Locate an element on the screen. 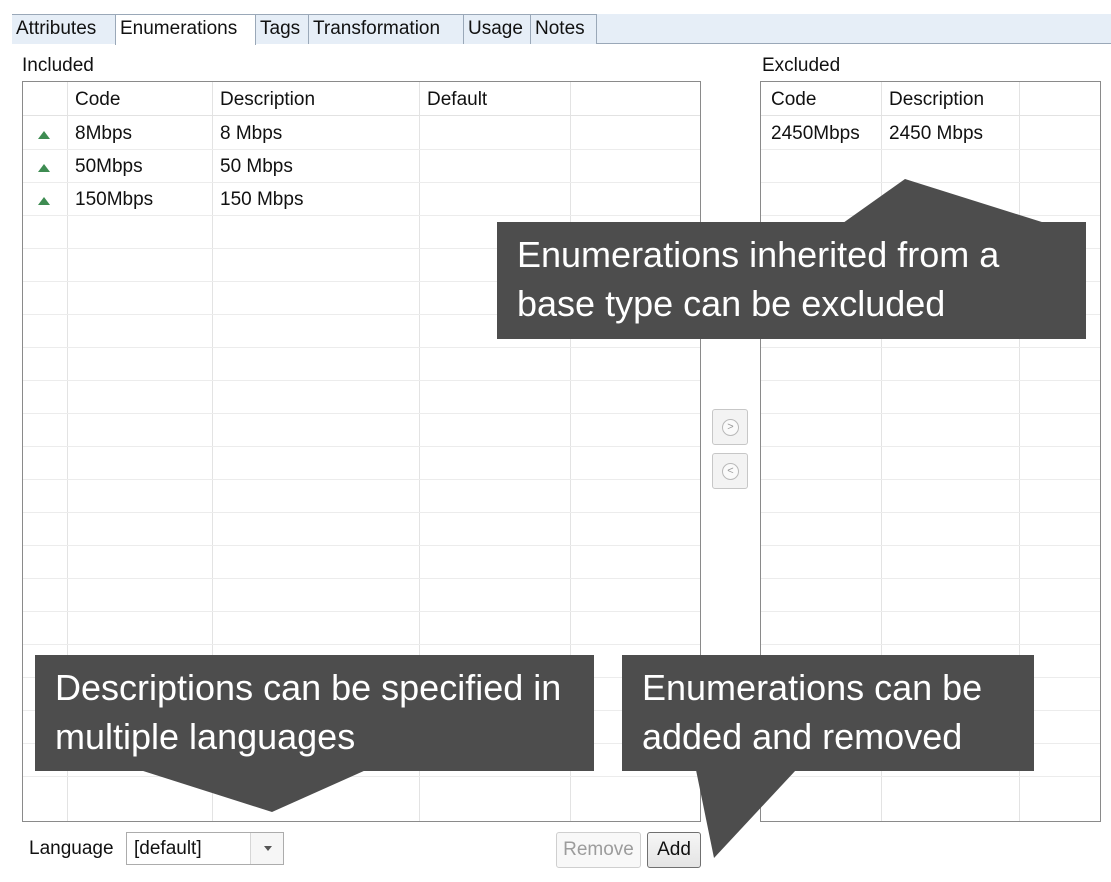  cell-code: 150Mbps is located at coordinates (114, 199).